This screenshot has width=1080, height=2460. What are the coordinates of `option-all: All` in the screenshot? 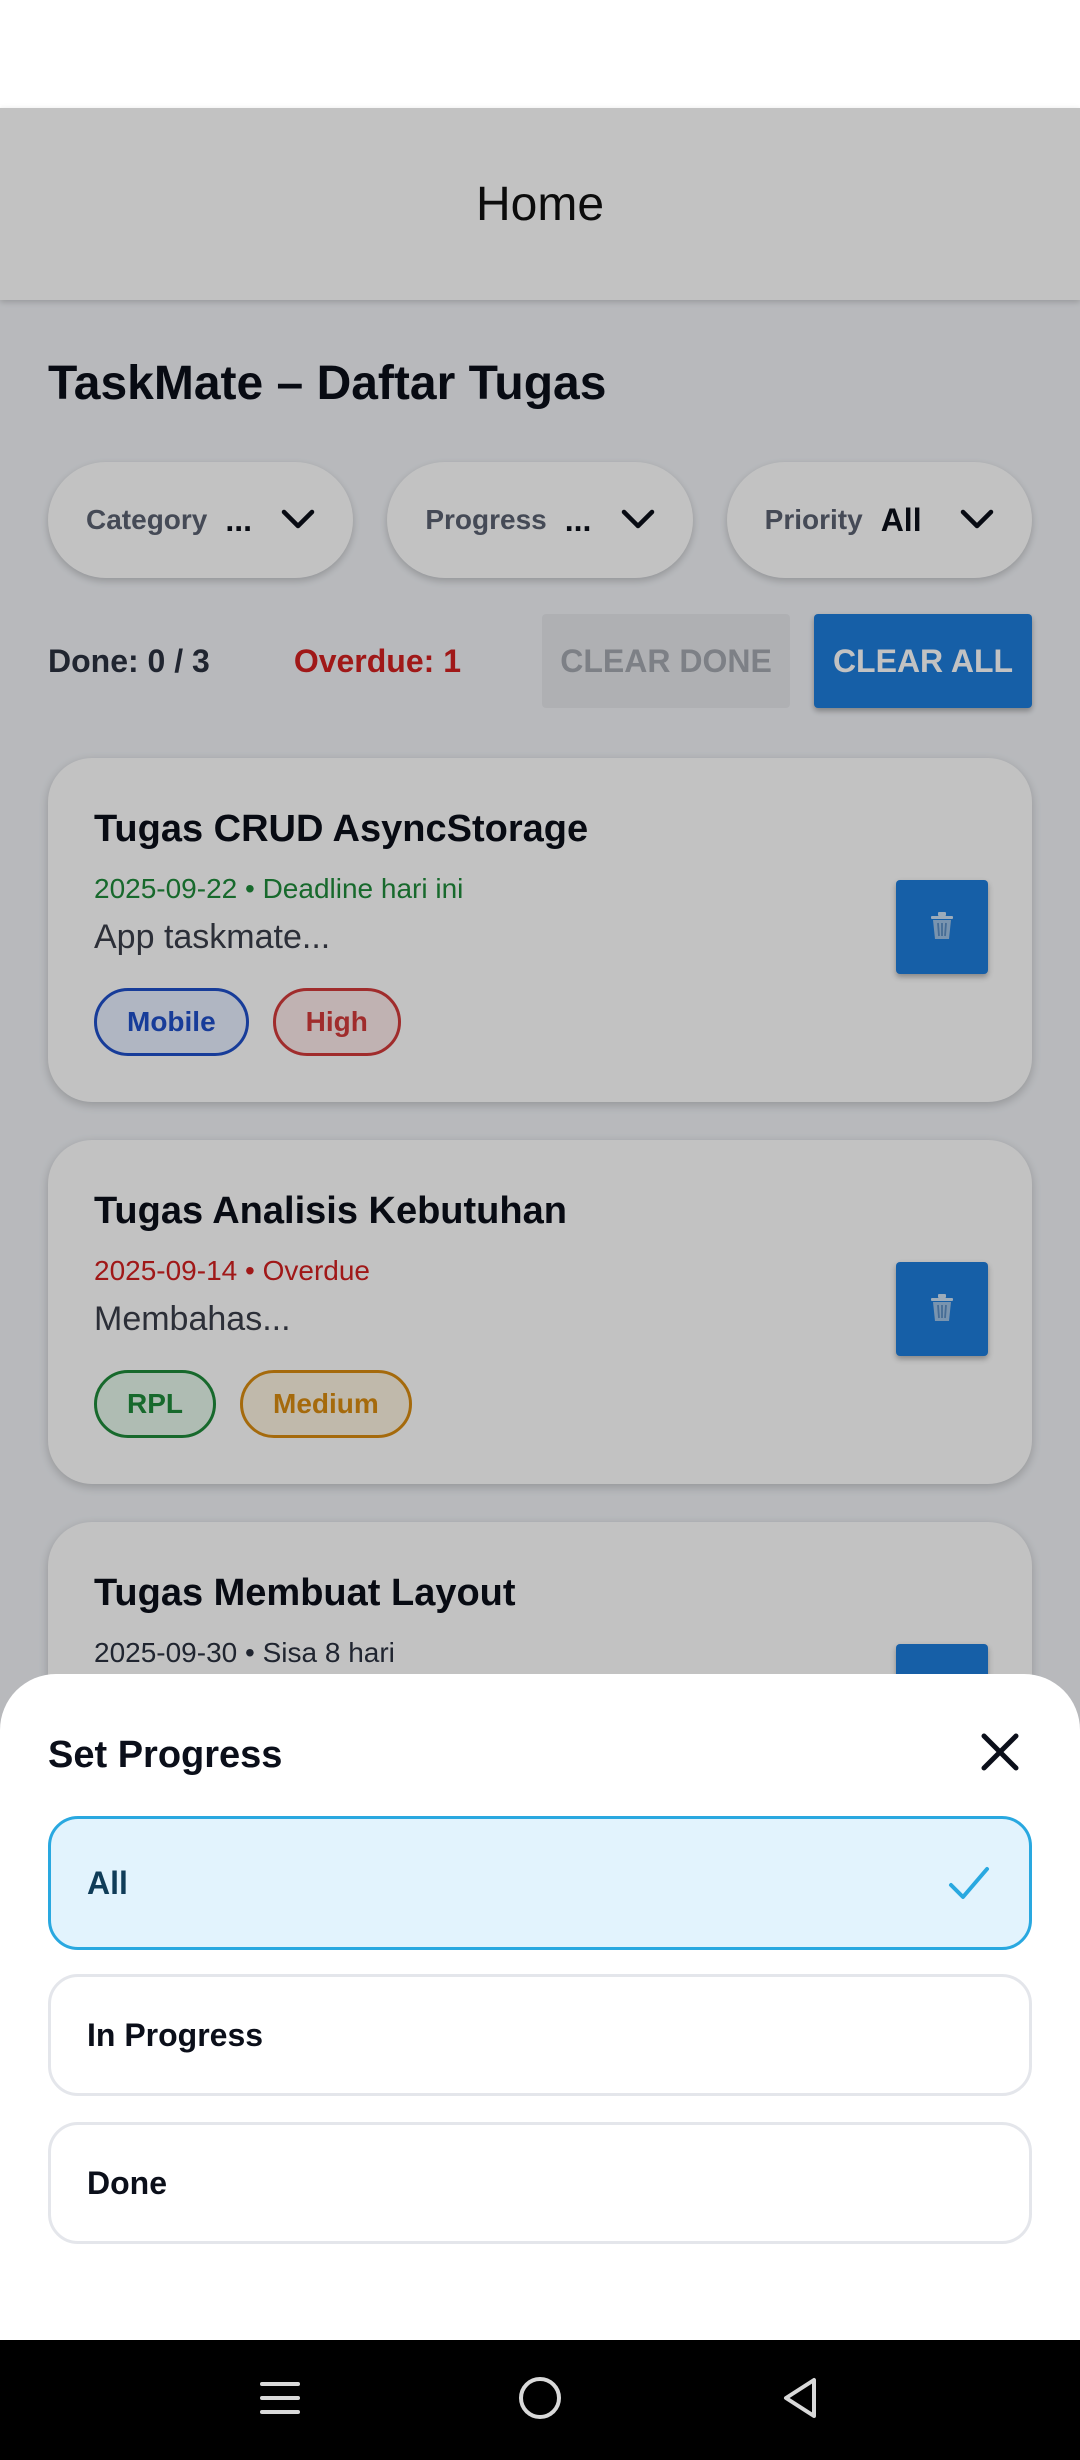 It's located at (540, 1883).